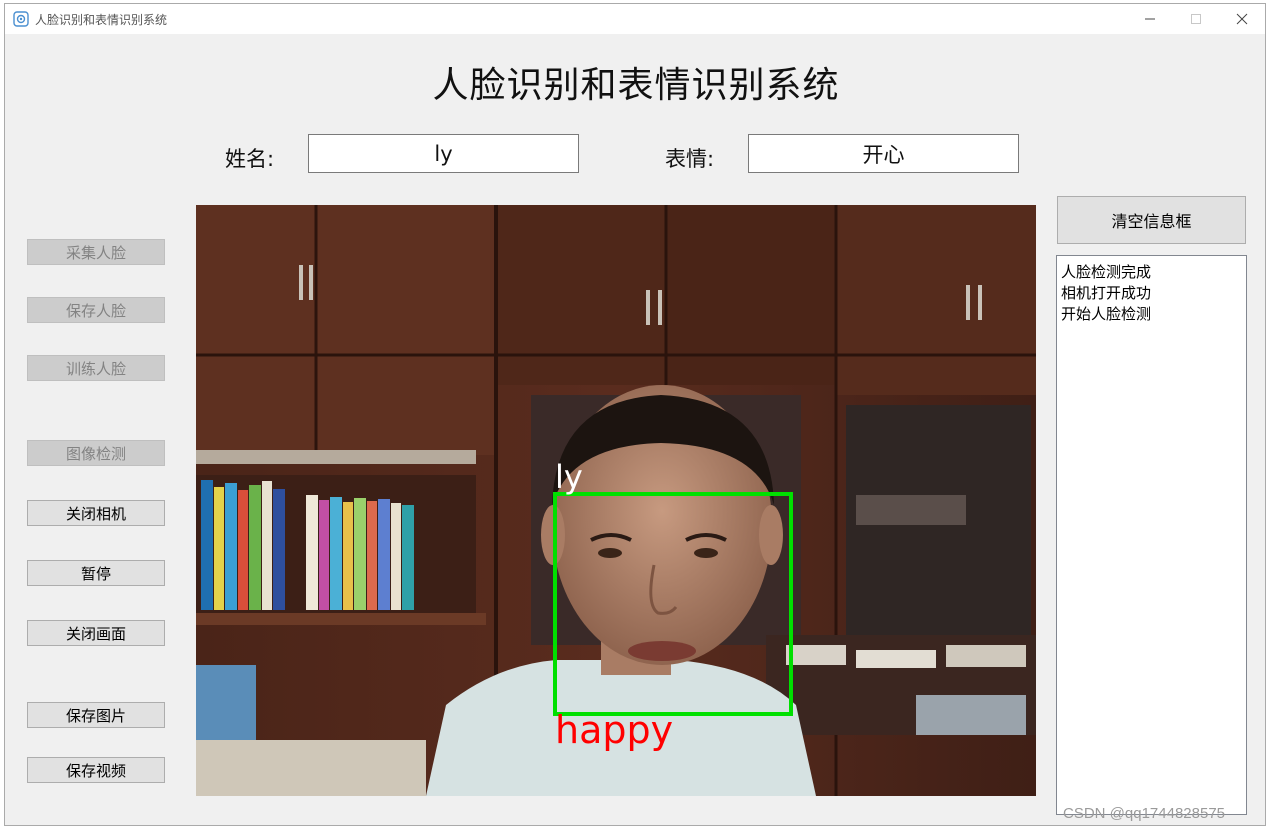 This screenshot has width=1269, height=829. I want to click on pause-button: 暂停, so click(96, 573).